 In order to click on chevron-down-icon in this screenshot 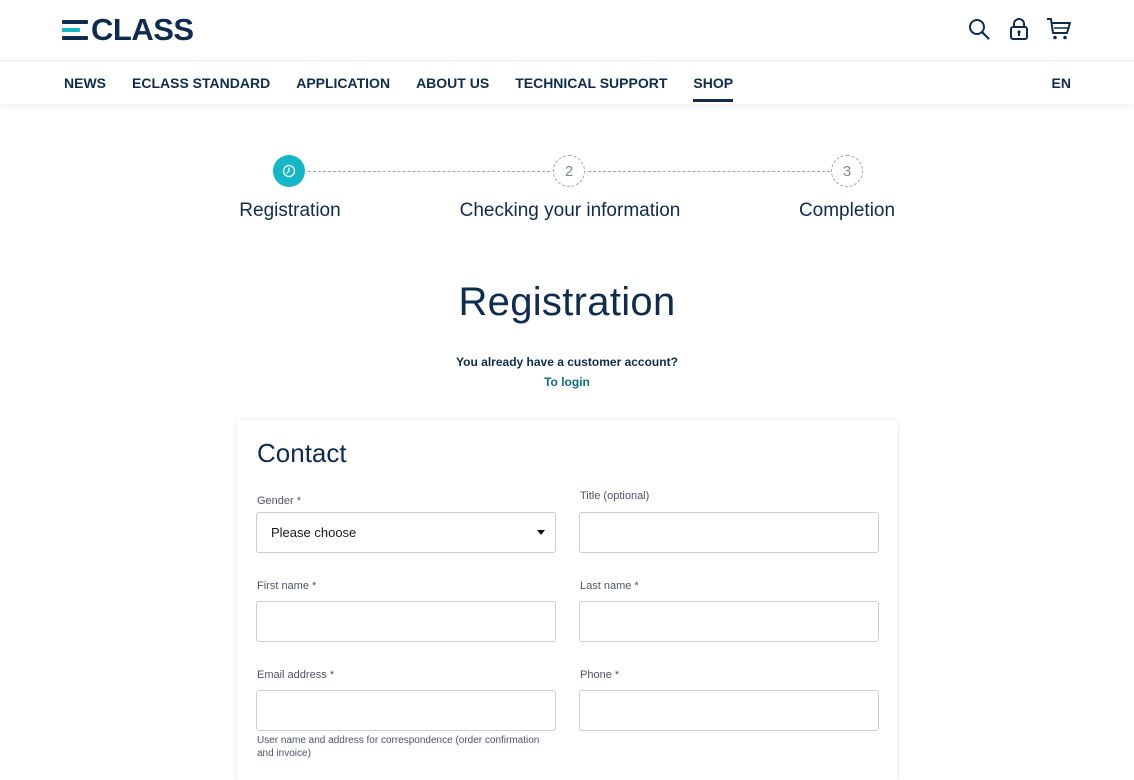, I will do `click(541, 532)`.